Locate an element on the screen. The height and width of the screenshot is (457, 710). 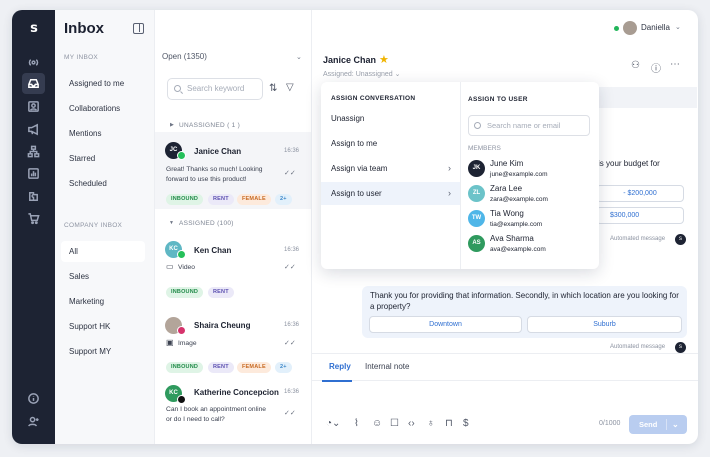
user-search-input: Search name or email is located at coordinates (529, 125).